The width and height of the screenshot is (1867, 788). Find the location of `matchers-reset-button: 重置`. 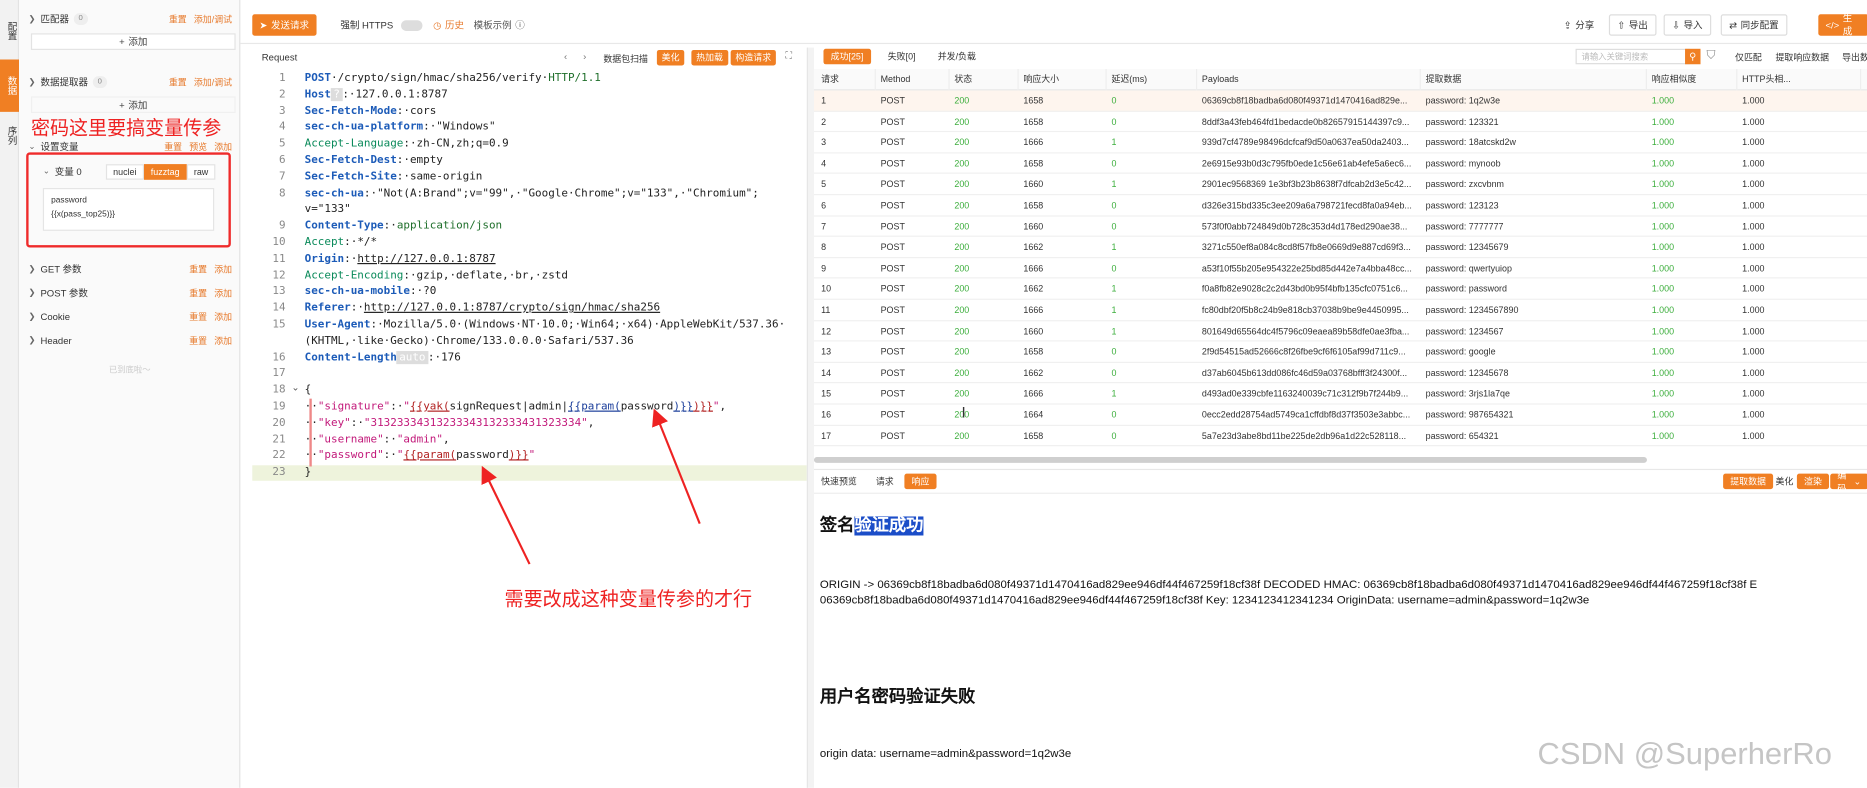

matchers-reset-button: 重置 is located at coordinates (178, 18).